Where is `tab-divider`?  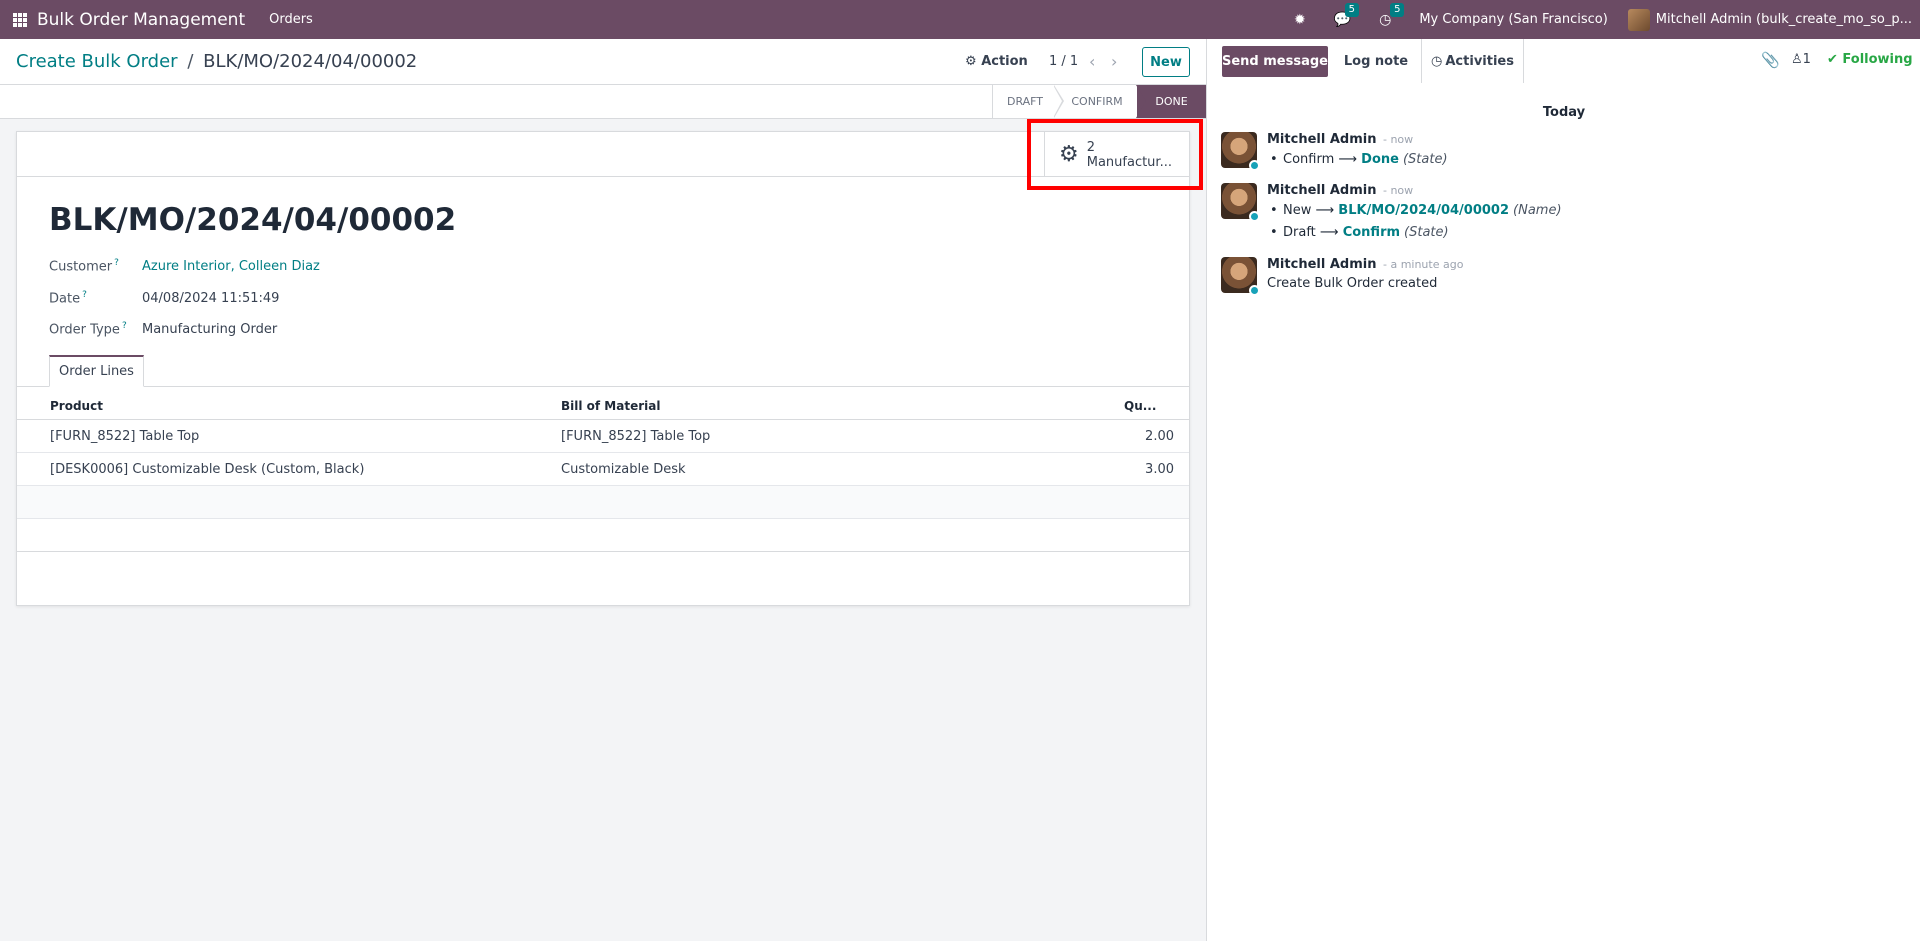 tab-divider is located at coordinates (603, 386).